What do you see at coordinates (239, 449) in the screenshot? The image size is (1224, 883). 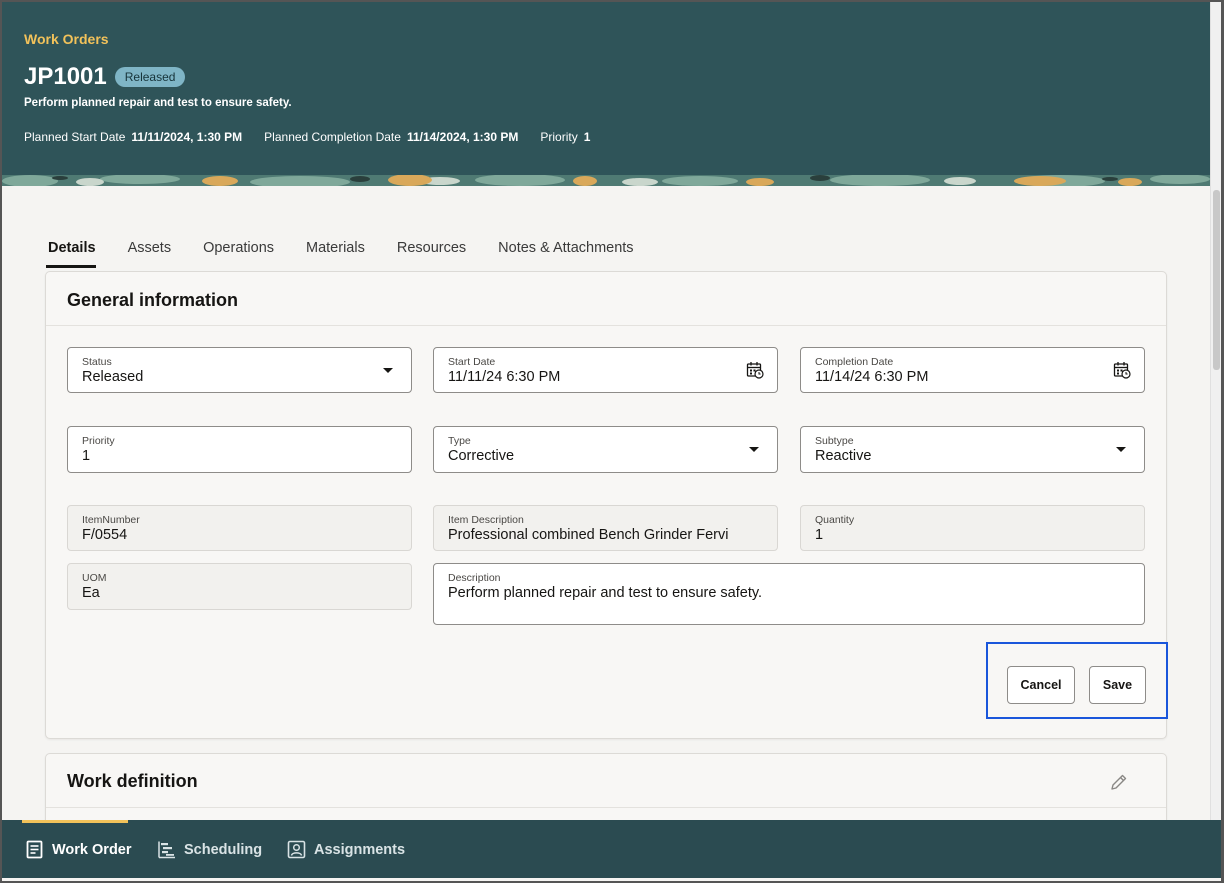 I see `priority-input: Priority 1` at bounding box center [239, 449].